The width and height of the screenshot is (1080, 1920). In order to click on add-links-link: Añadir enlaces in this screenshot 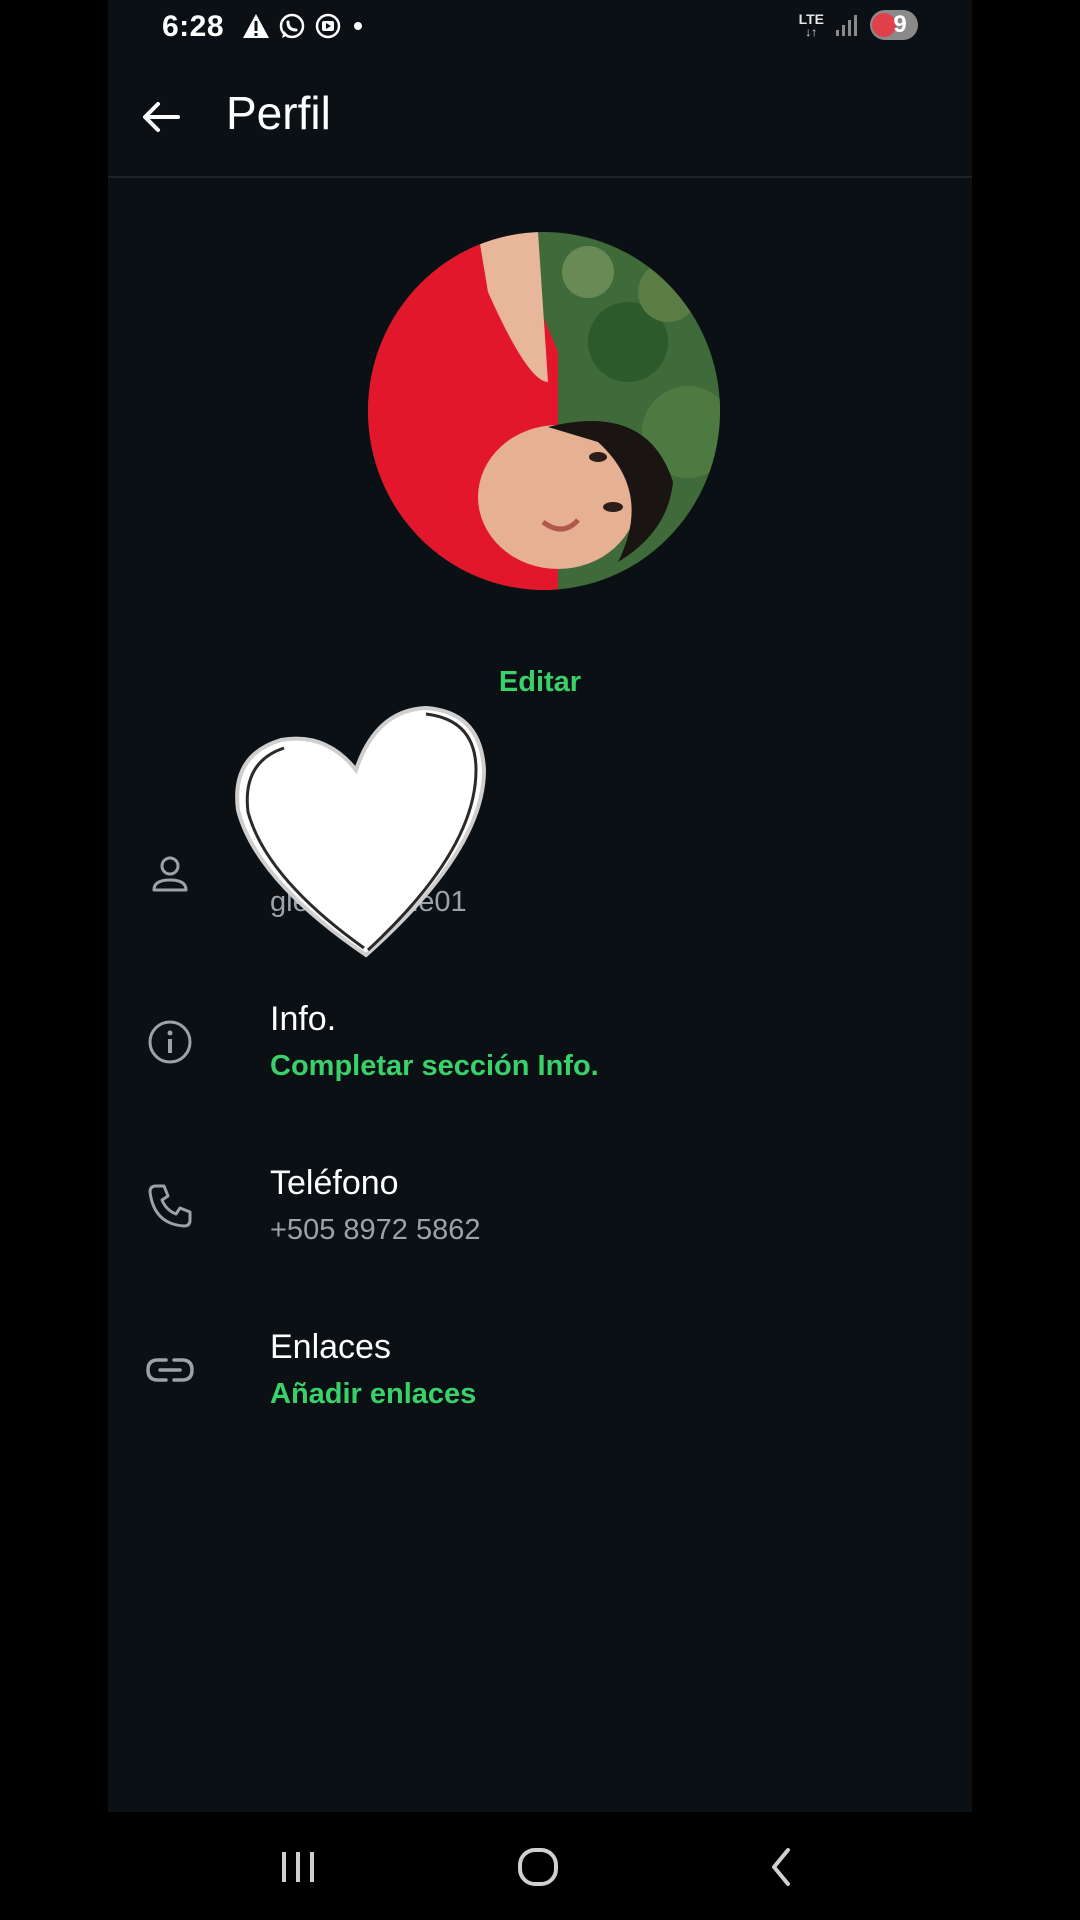, I will do `click(373, 1394)`.